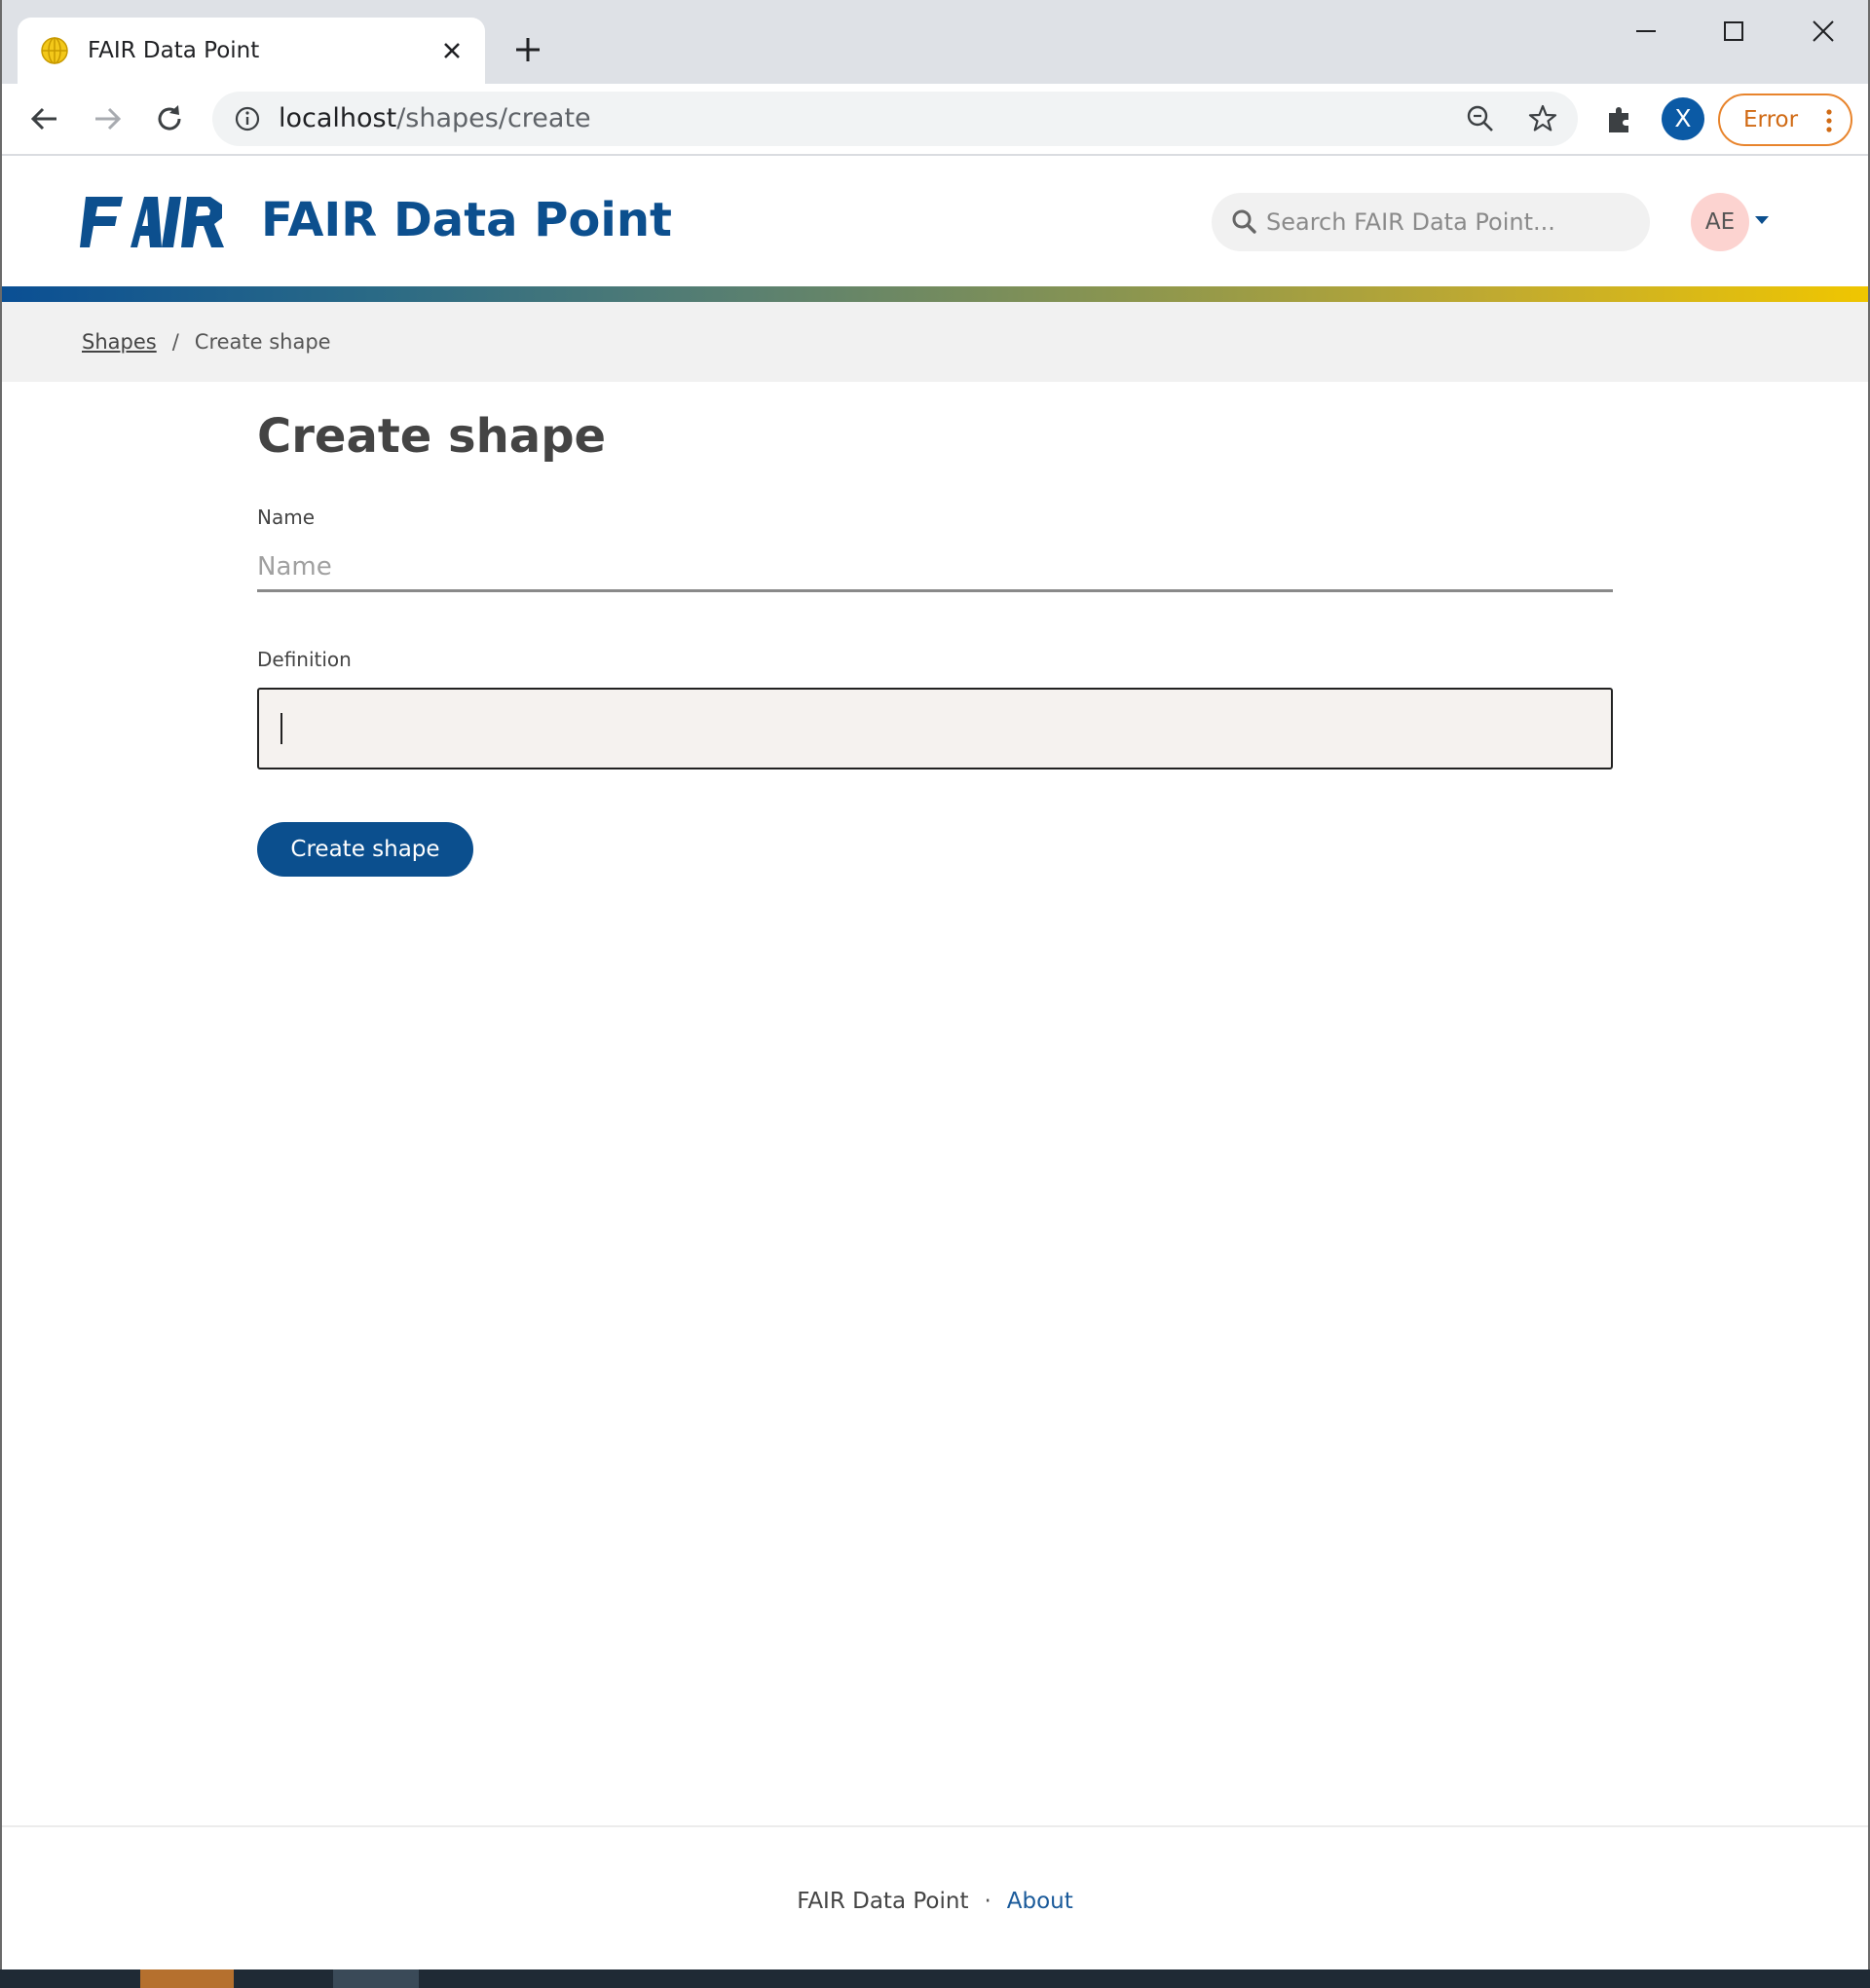 Image resolution: width=1870 pixels, height=1988 pixels. Describe the element at coordinates (452, 51) in the screenshot. I see `close-icon` at that location.